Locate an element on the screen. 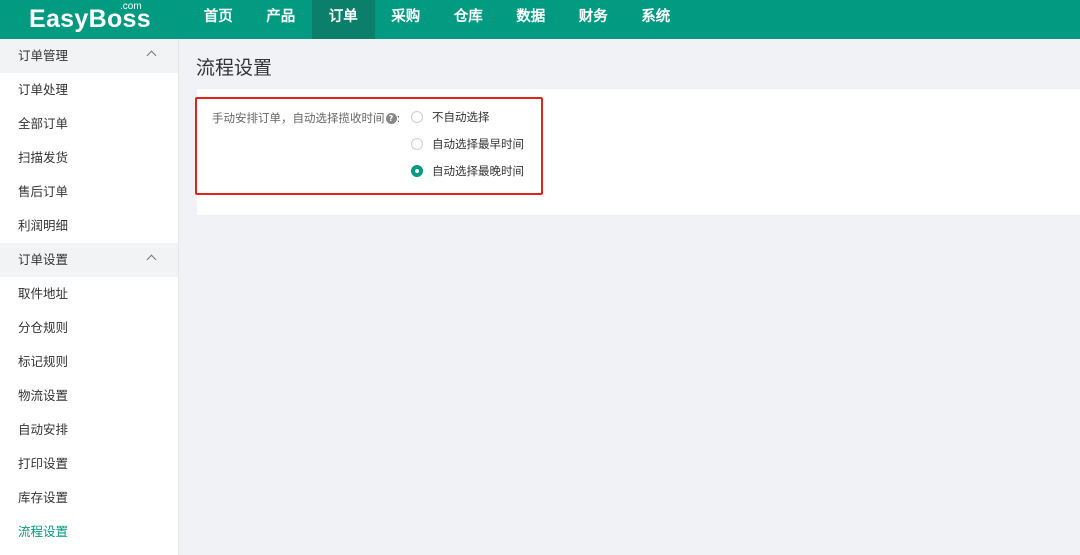 The image size is (1080, 555). sidebar-item-pickup-address: 取件地址 is located at coordinates (89, 294).